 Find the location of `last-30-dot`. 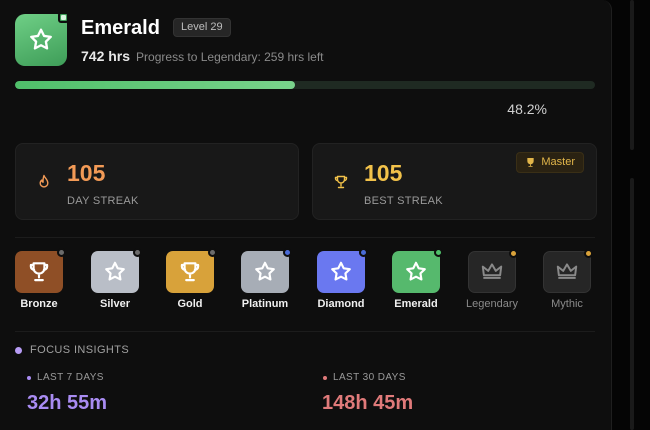

last-30-dot is located at coordinates (325, 377).